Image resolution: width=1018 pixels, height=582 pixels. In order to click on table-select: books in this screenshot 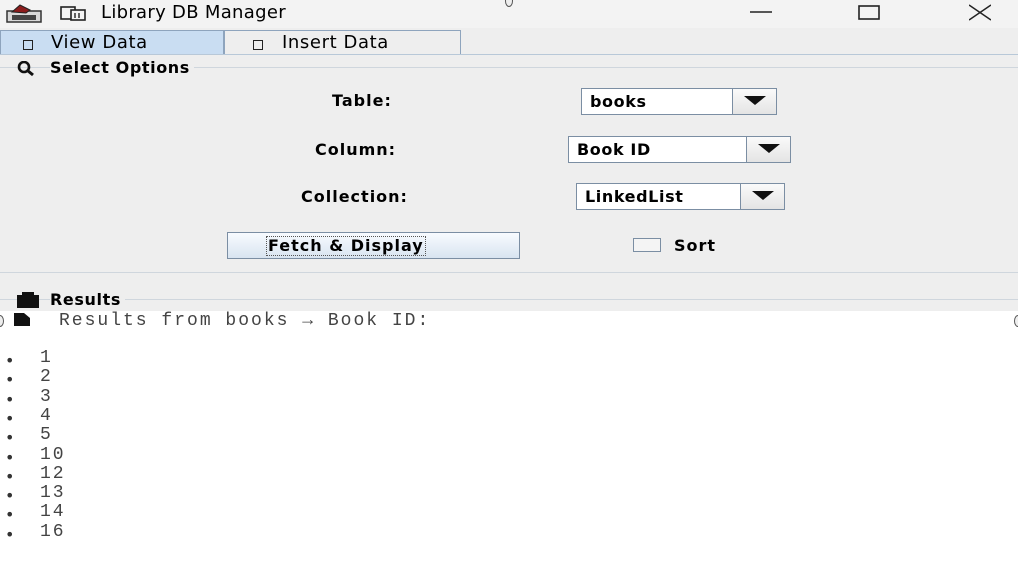, I will do `click(679, 101)`.